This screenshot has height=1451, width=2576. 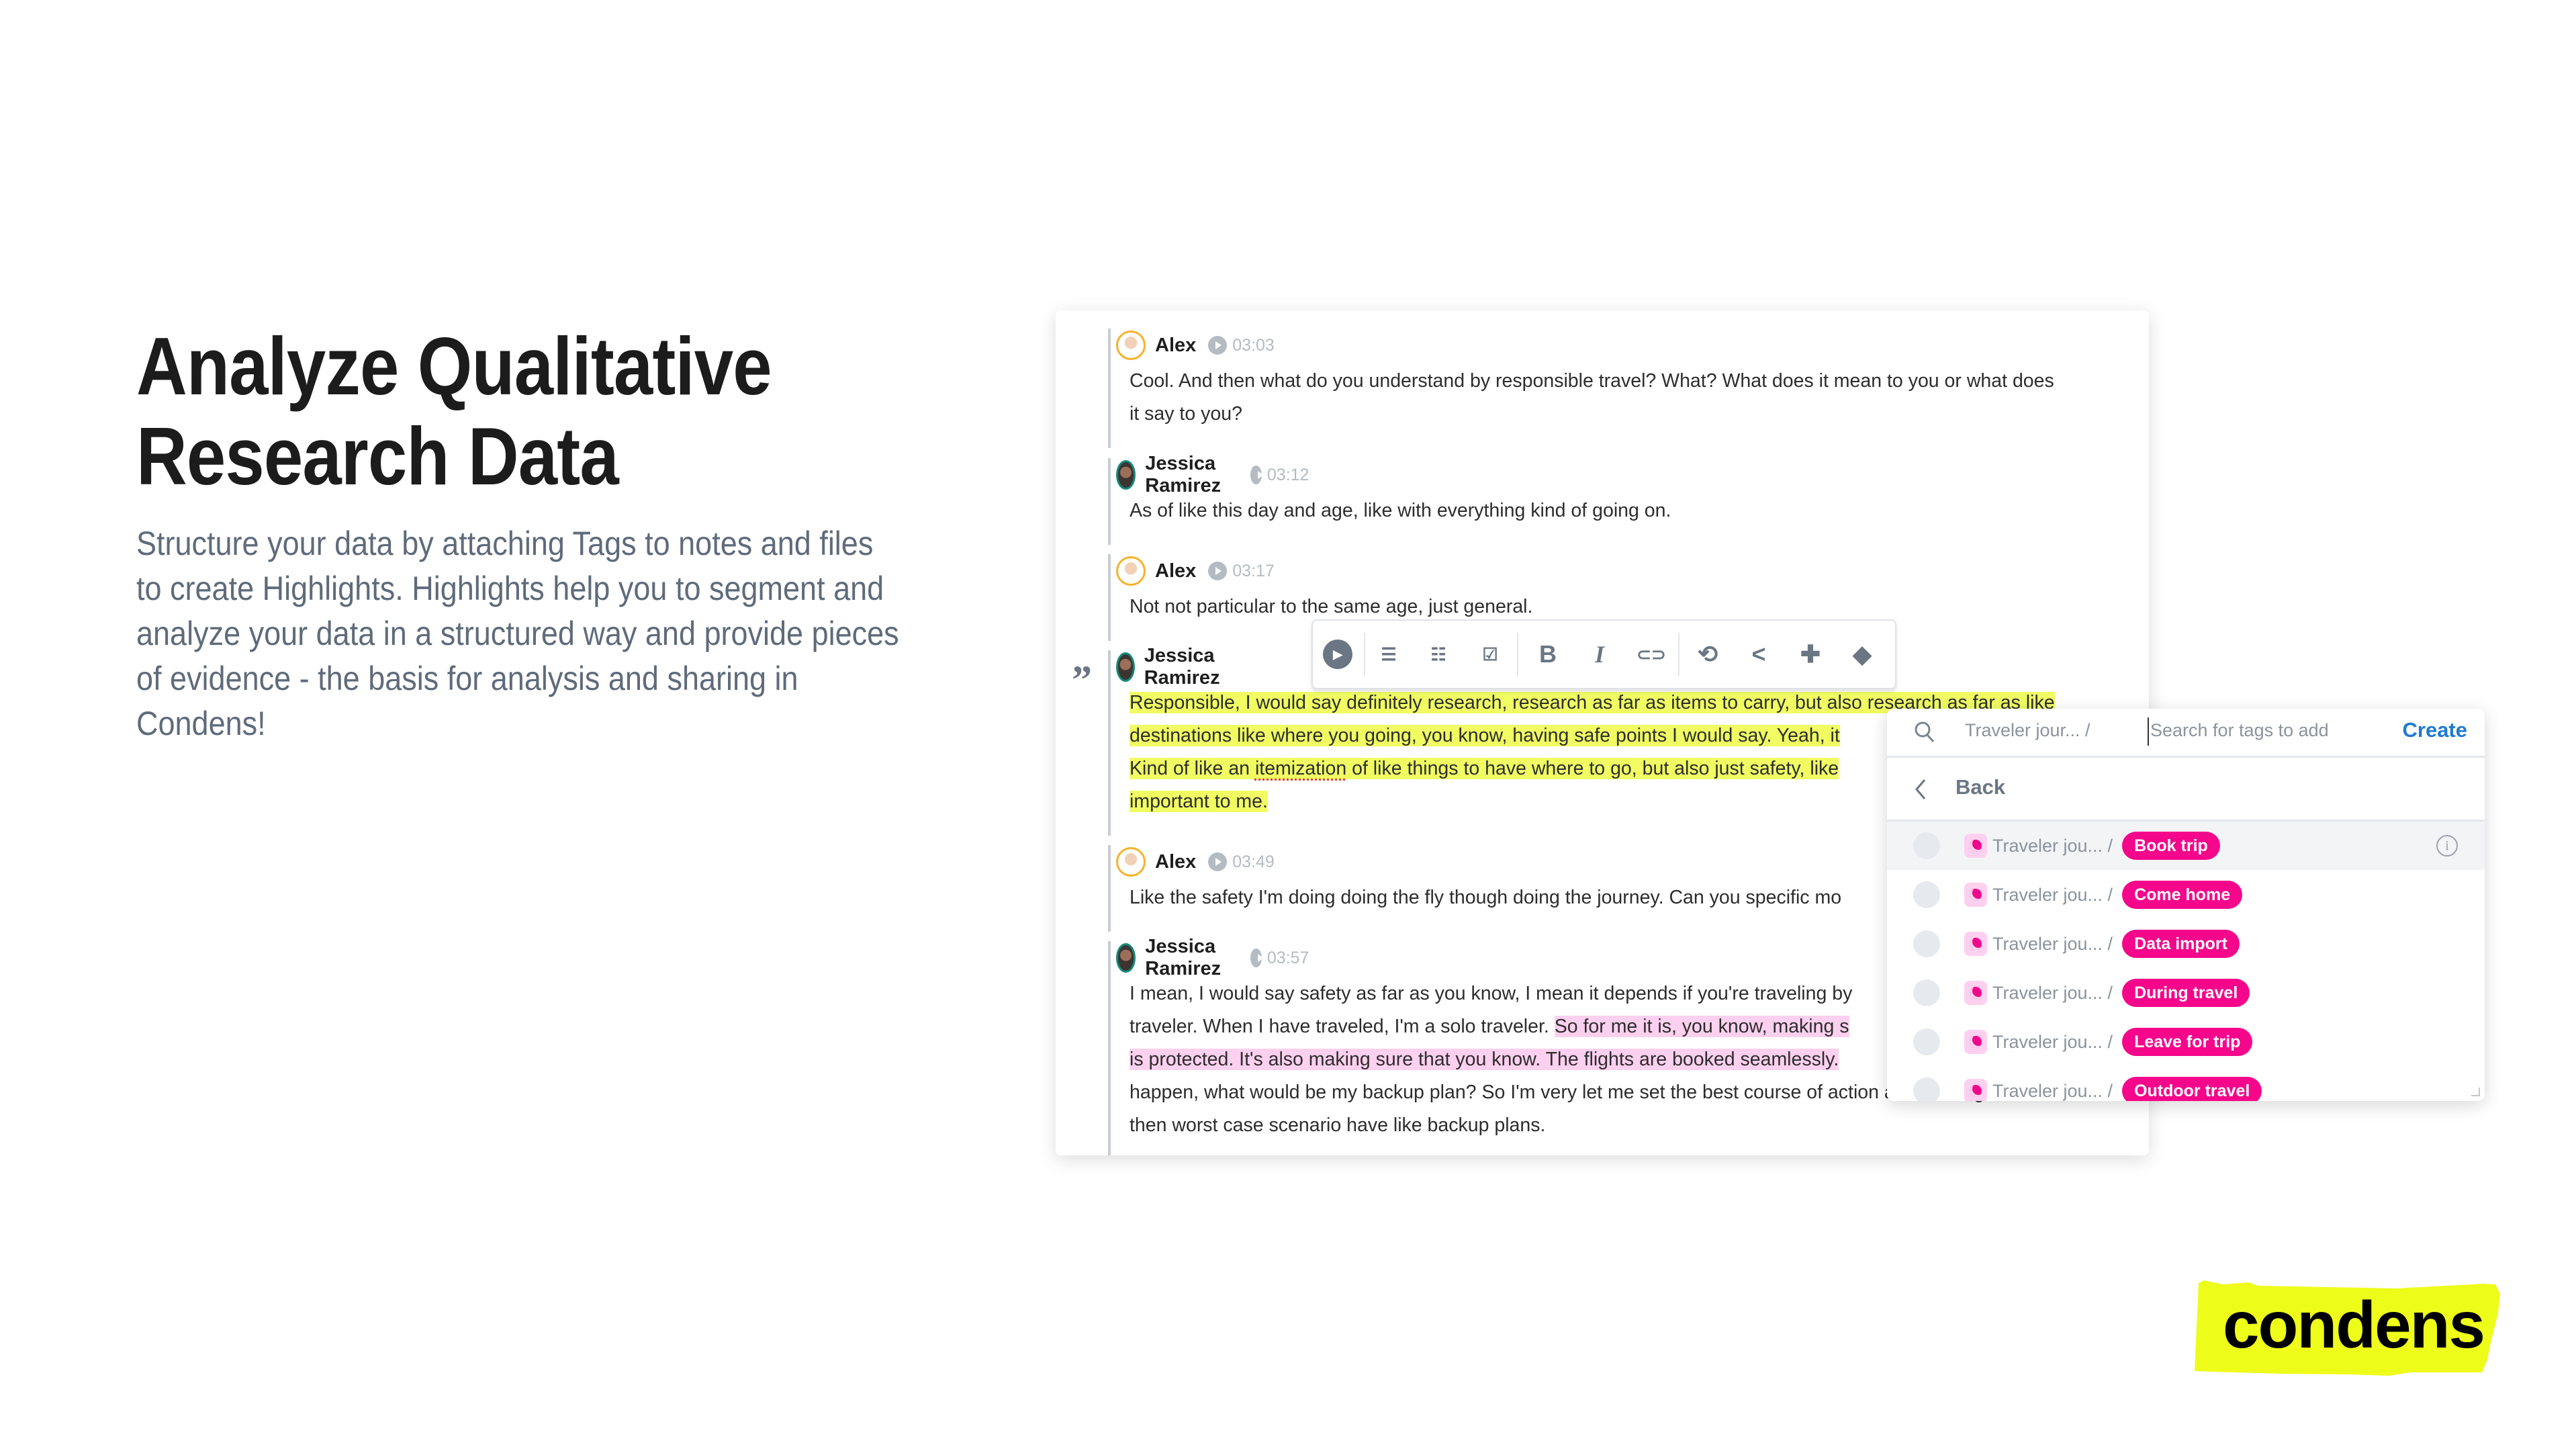 What do you see at coordinates (2192, 1089) in the screenshot?
I see `tag-pill: Outdoor travel` at bounding box center [2192, 1089].